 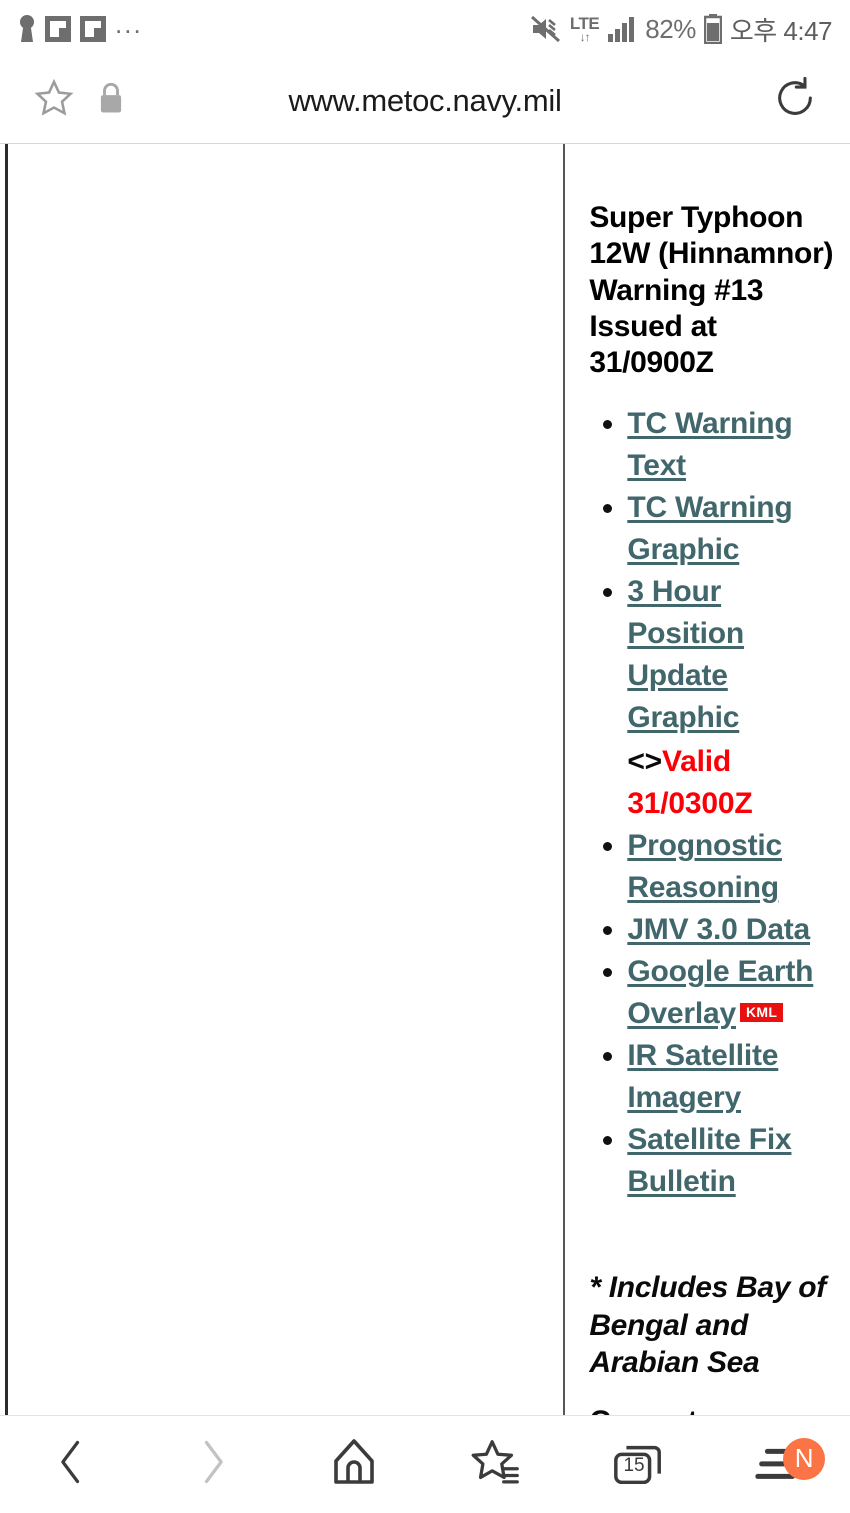 I want to click on list-item: JMV 3.0 Data, so click(x=717, y=930).